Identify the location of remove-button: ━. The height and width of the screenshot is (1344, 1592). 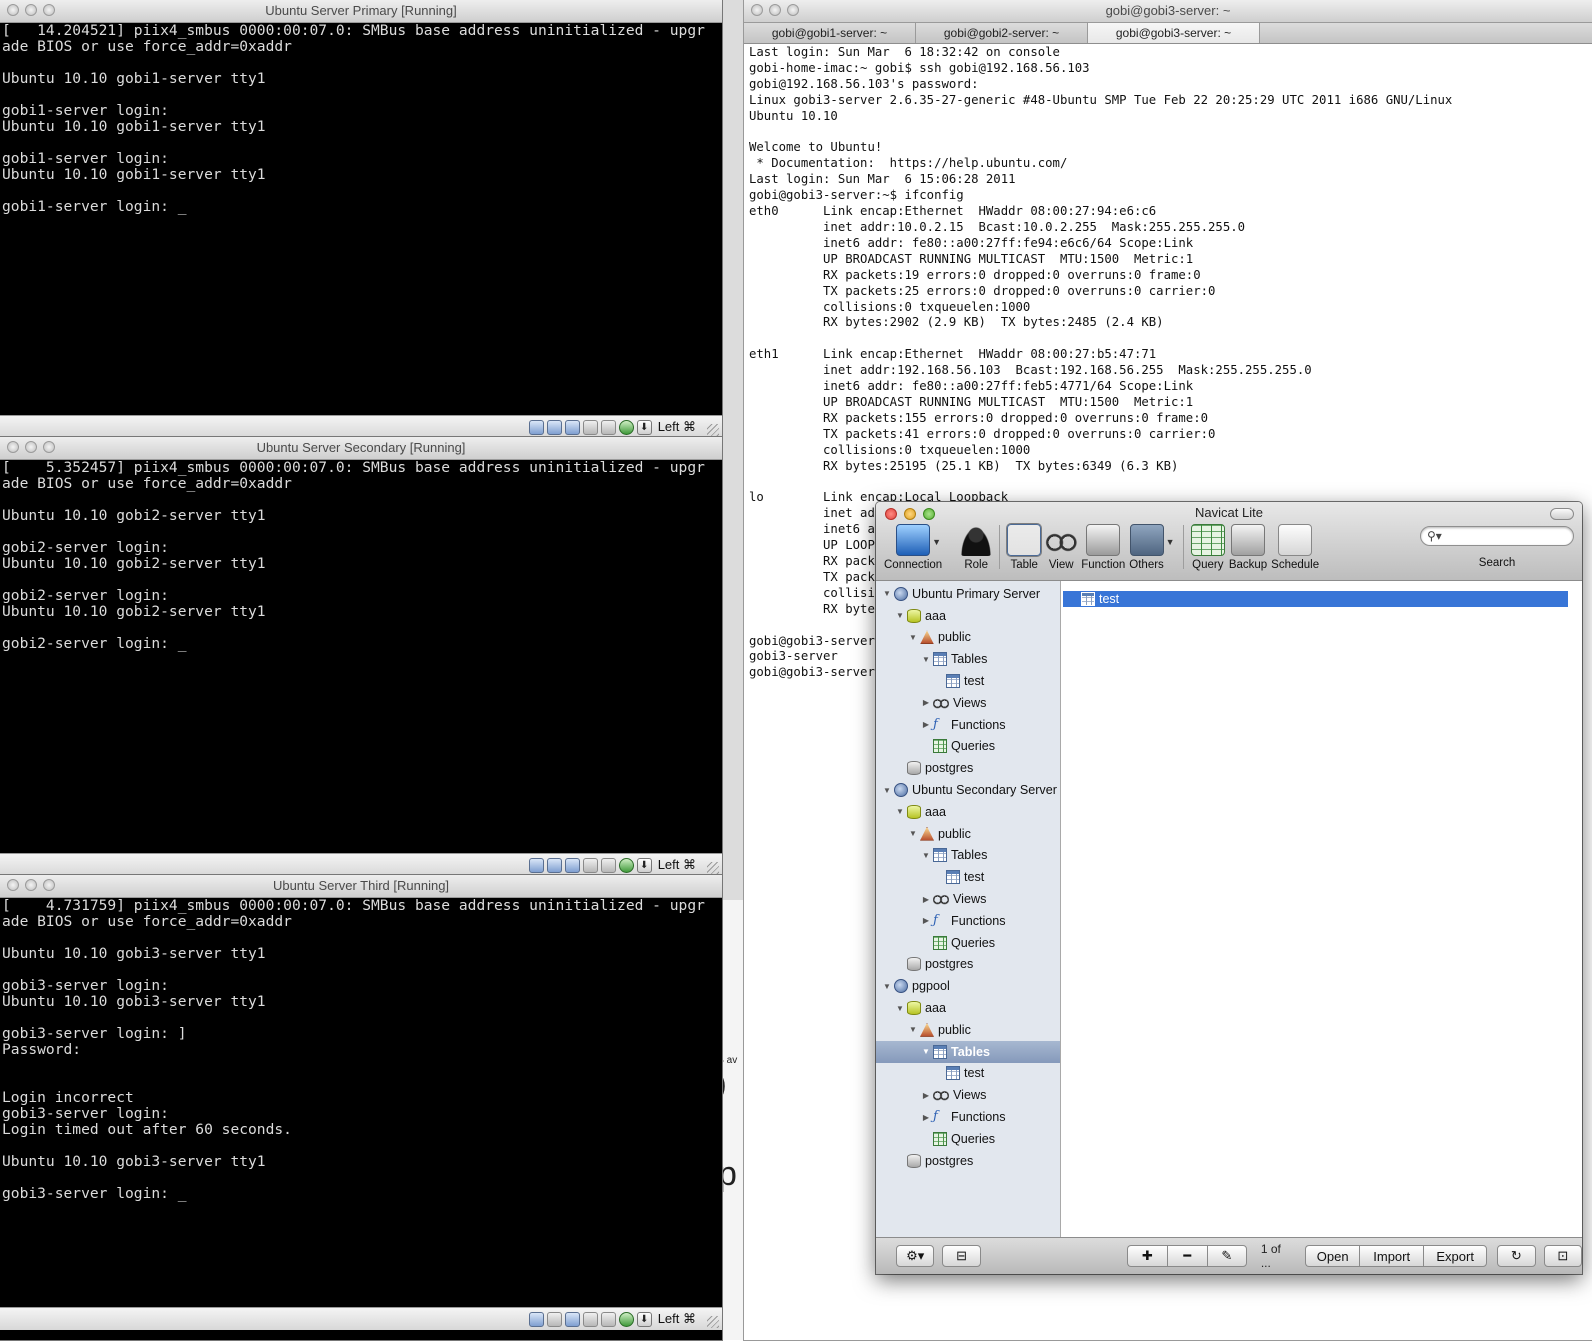
(1186, 1256).